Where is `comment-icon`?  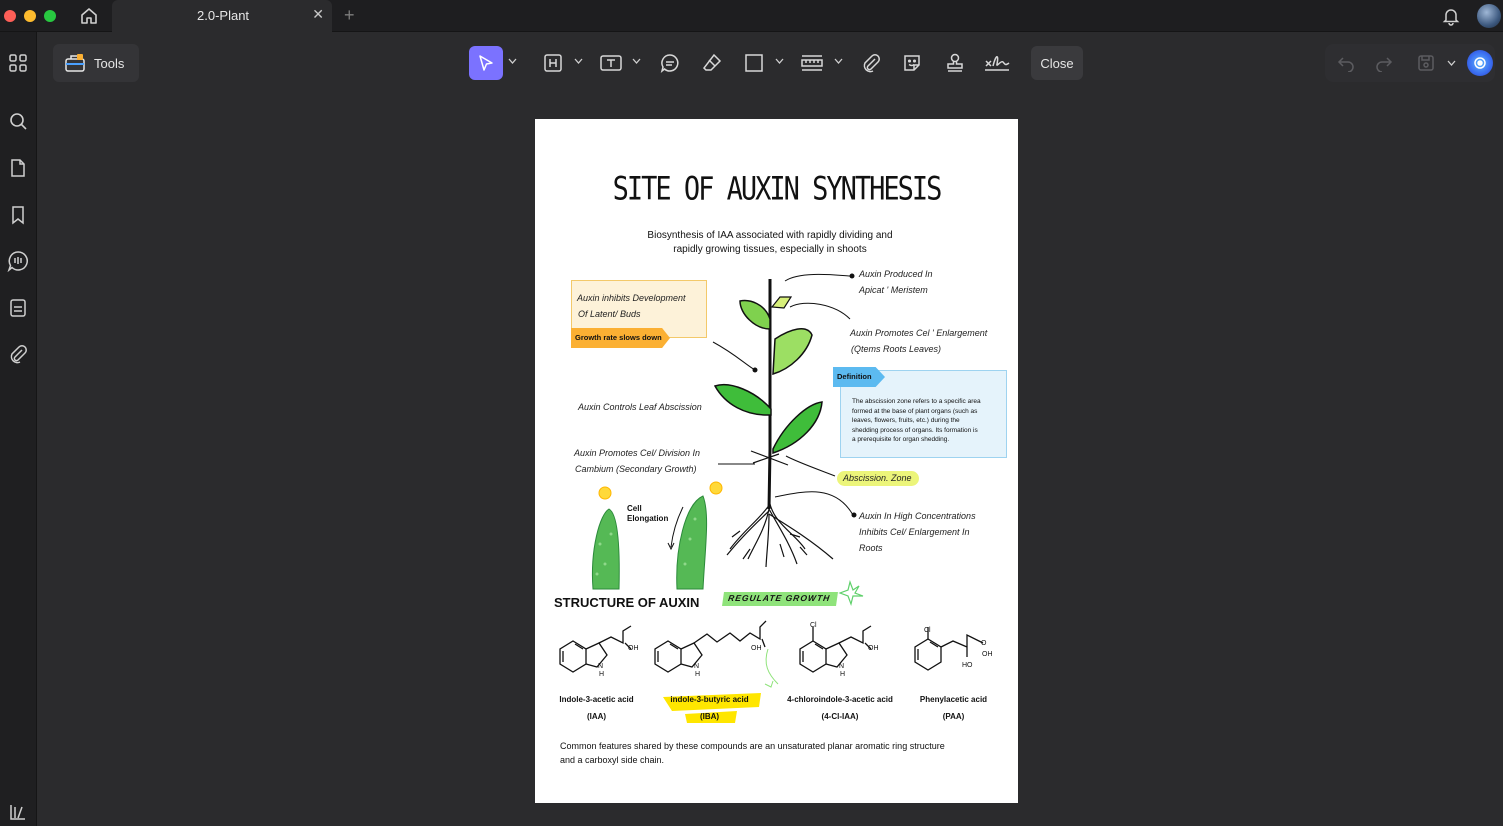
comment-icon is located at coordinates (670, 63).